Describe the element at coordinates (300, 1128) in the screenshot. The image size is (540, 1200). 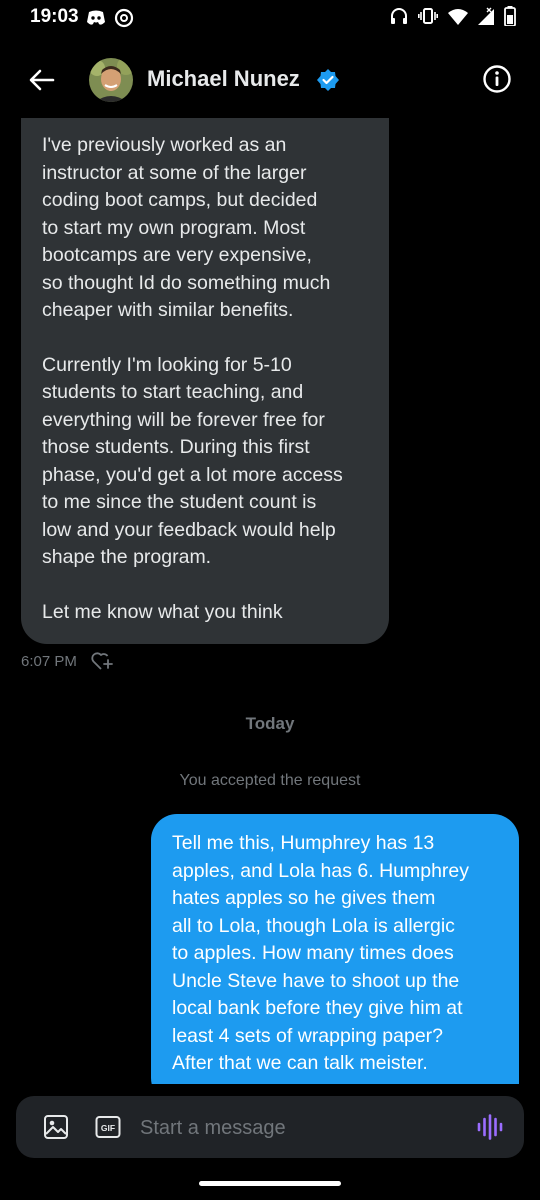
I see `message-input` at that location.